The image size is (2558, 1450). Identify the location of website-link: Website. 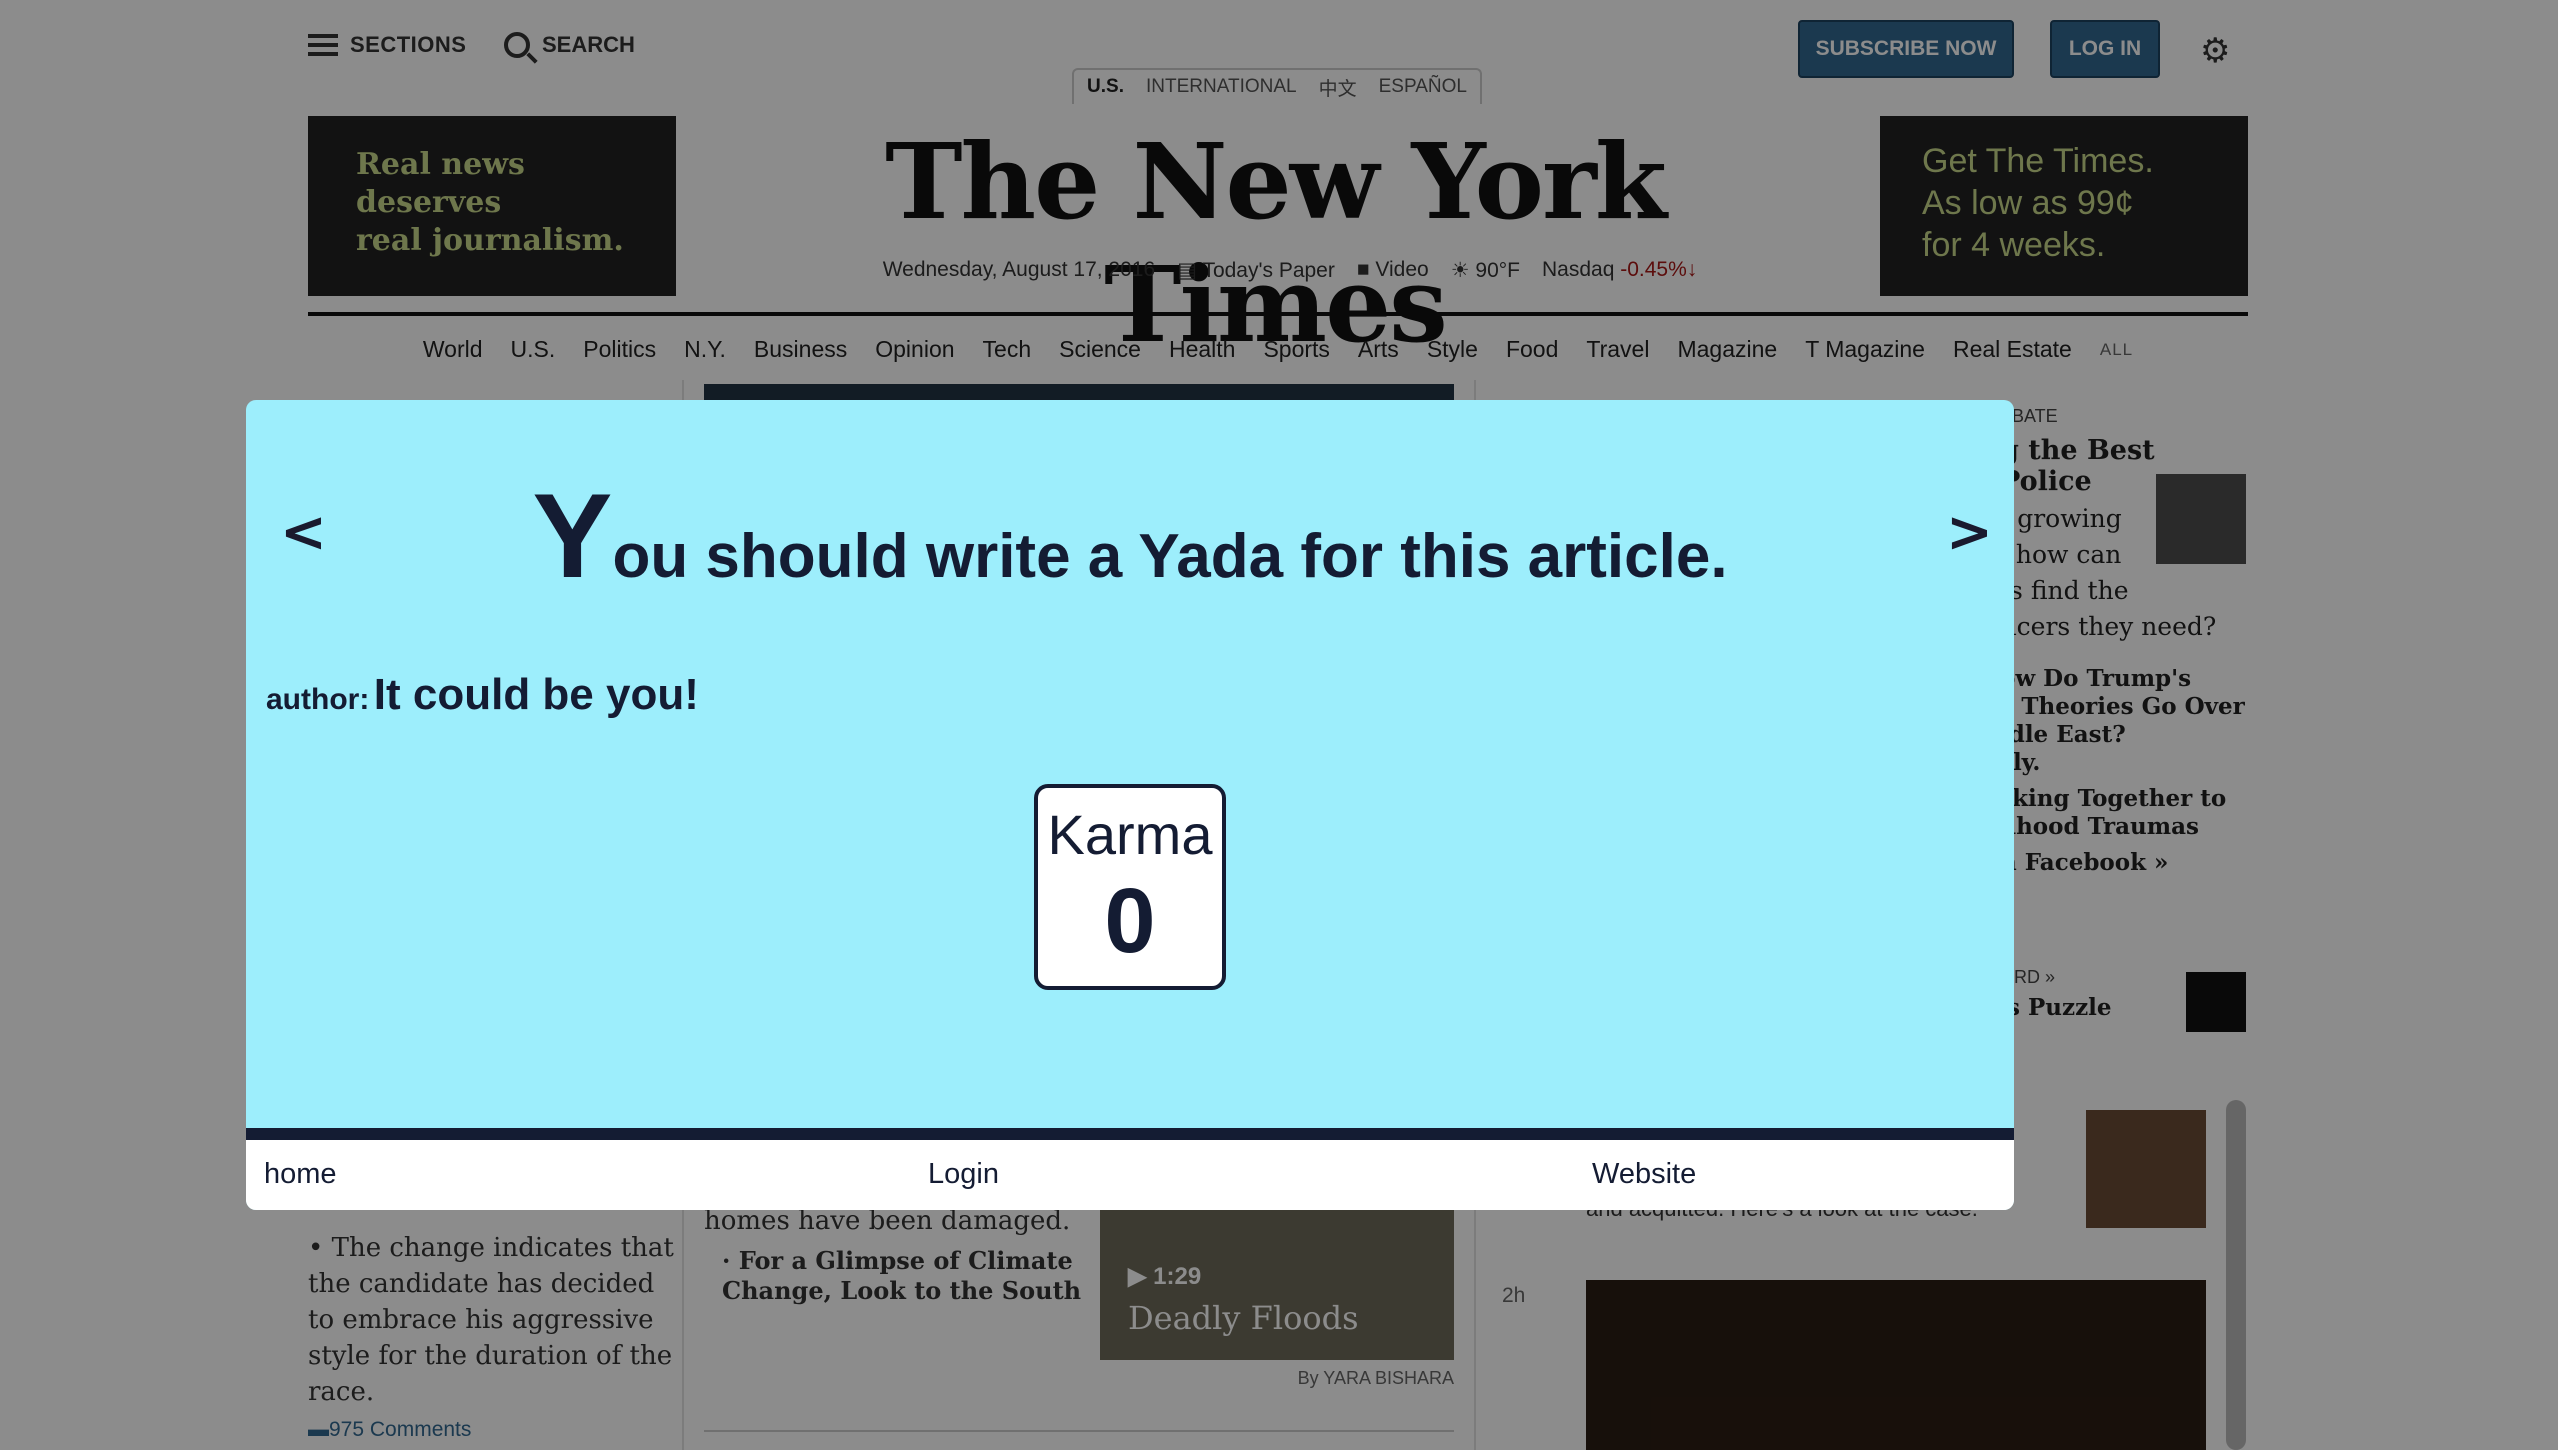
(1644, 1174).